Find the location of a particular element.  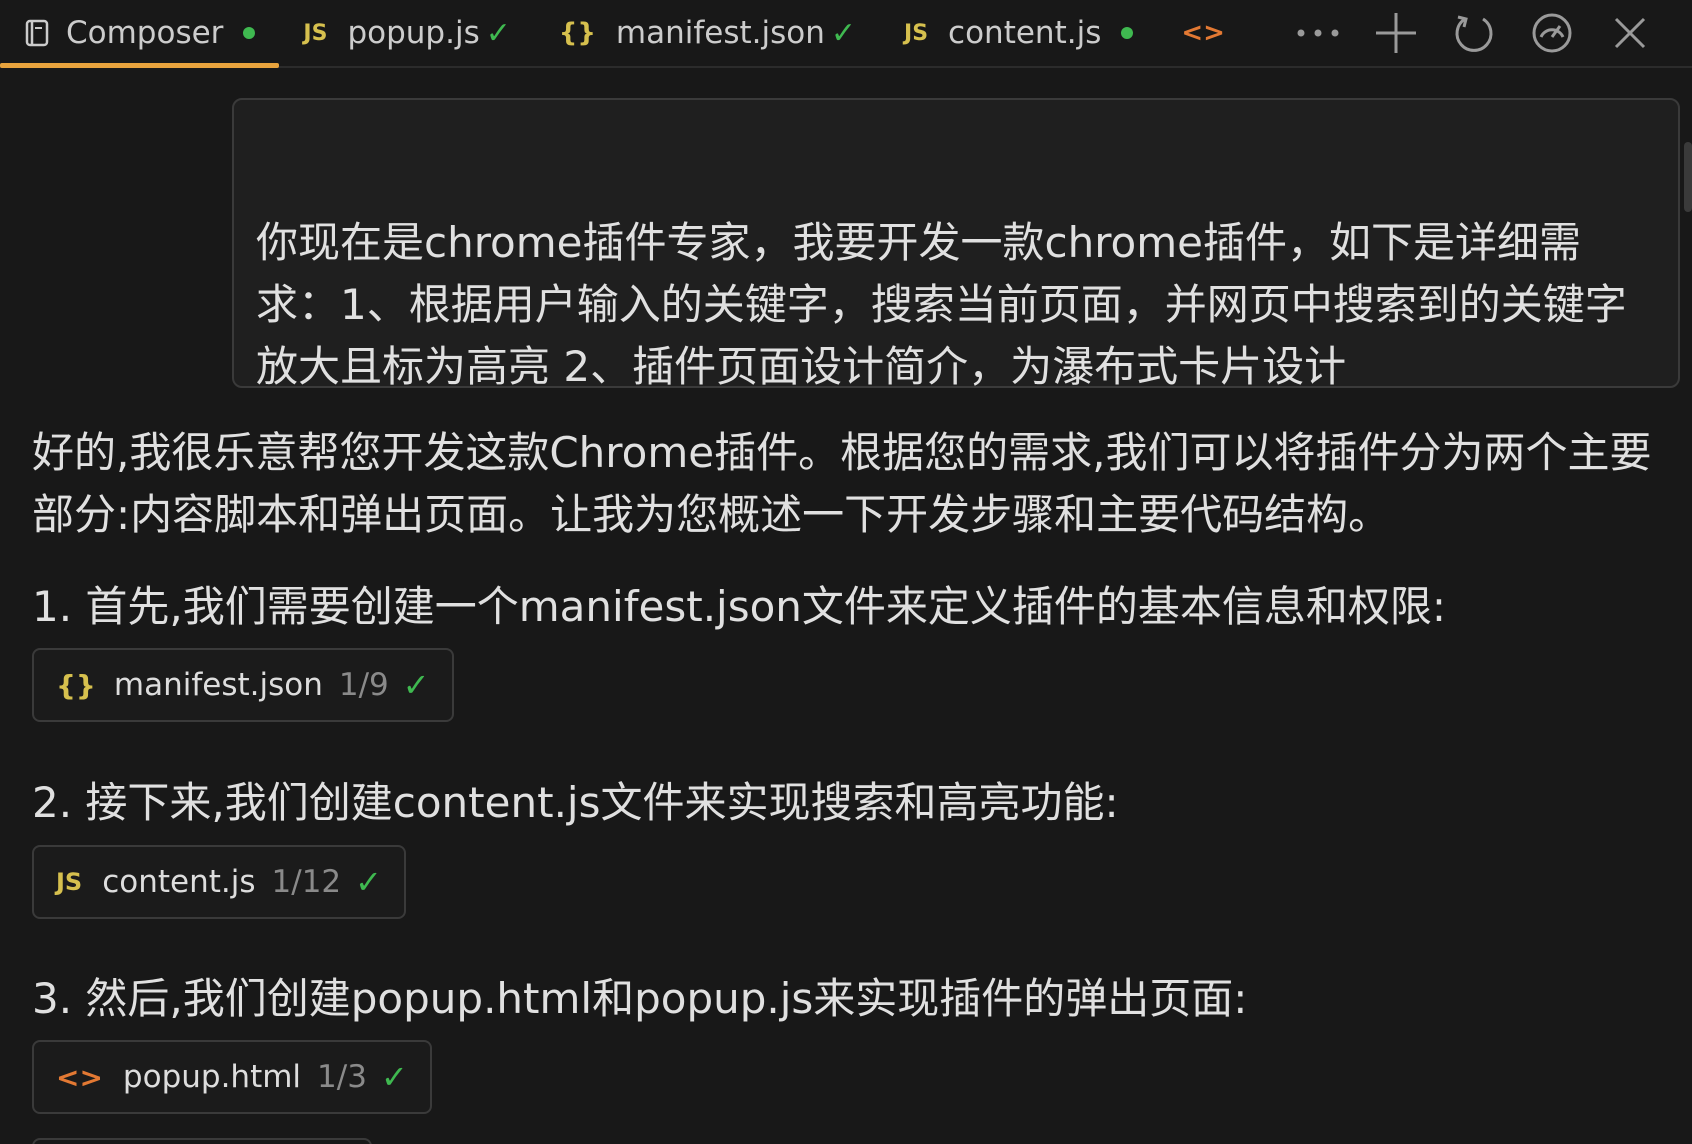

tab-content-js: JS content.js is located at coordinates (1018, 33).